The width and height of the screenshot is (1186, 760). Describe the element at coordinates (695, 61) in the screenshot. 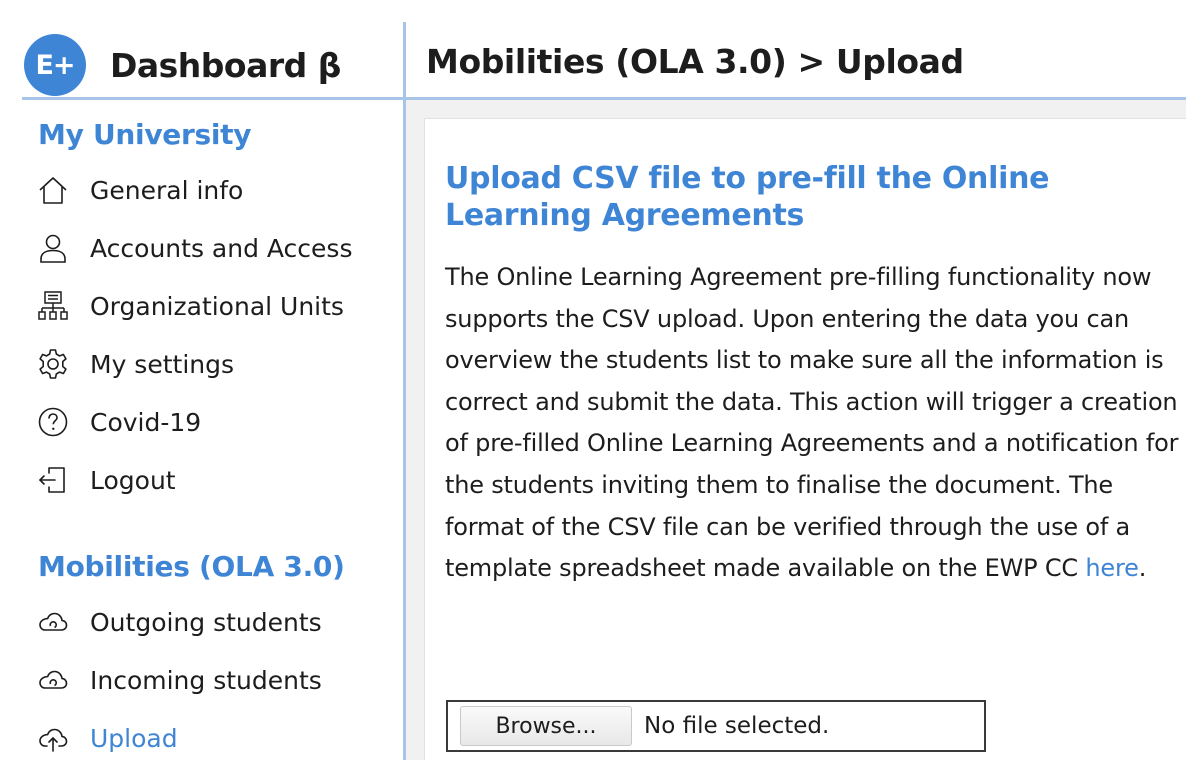

I see `page-title: Mobilities (OLA 3.0) > Upload` at that location.